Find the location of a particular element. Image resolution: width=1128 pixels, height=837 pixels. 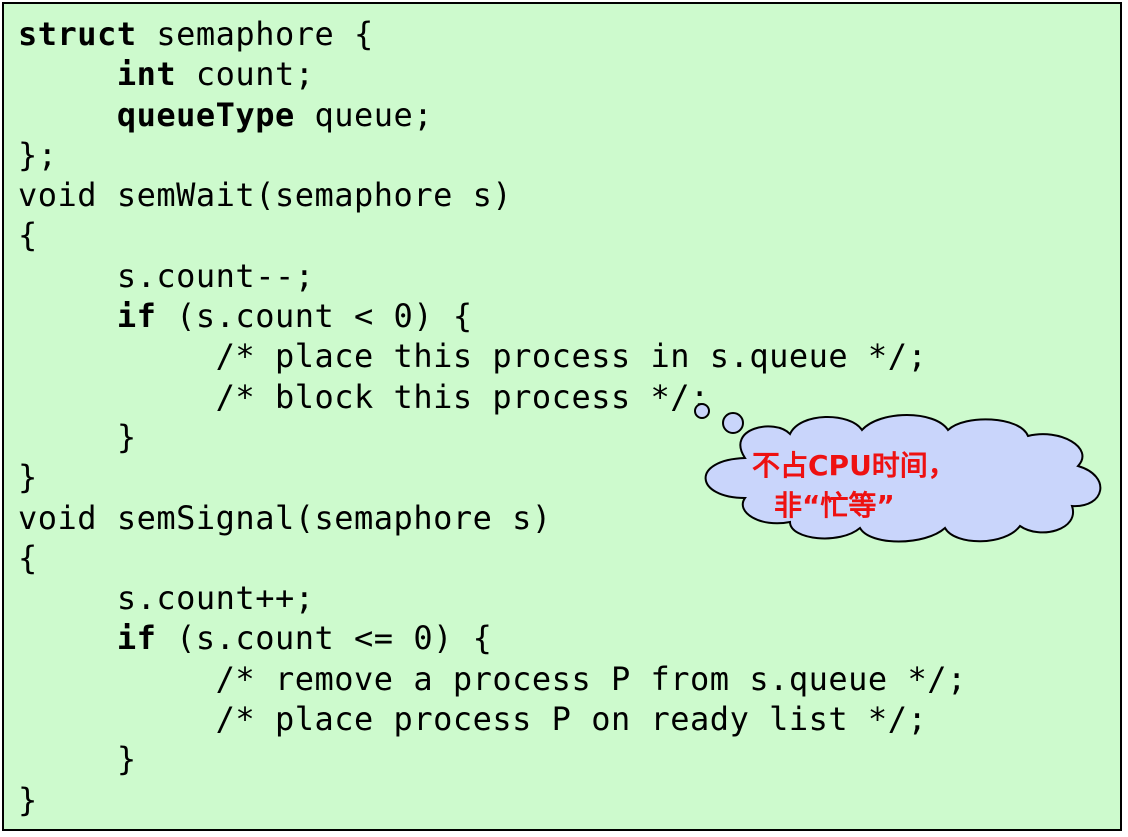

code-keyword: queueType is located at coordinates (205, 114).